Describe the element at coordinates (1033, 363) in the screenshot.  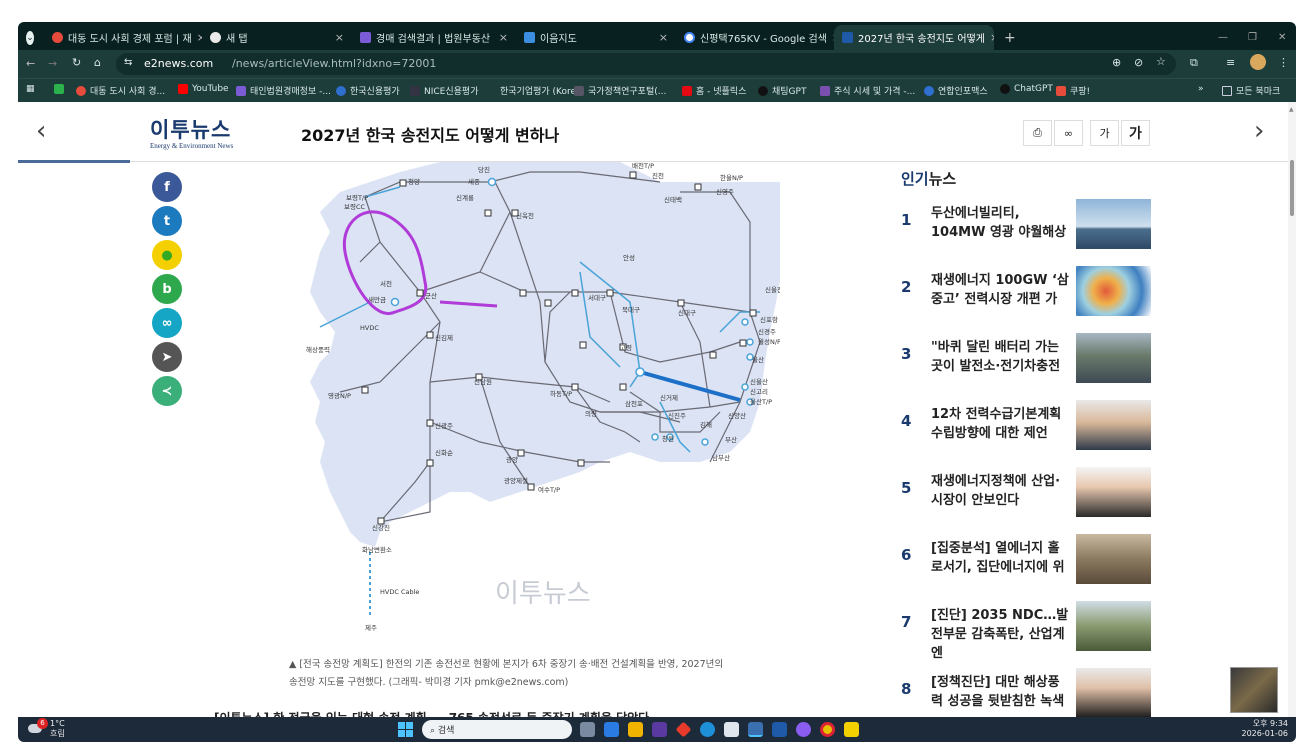
I see `popular-news-item: 3 "바퀴 달린 배터리 가는 곳이 발전소·전기차충전` at that location.